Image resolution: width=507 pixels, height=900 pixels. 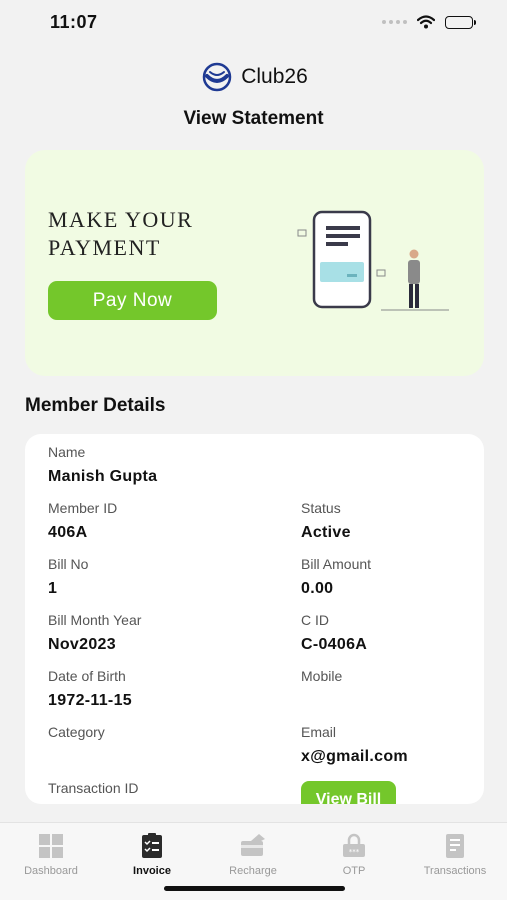 What do you see at coordinates (152, 871) in the screenshot?
I see `nav-invoice-label: Invoice` at bounding box center [152, 871].